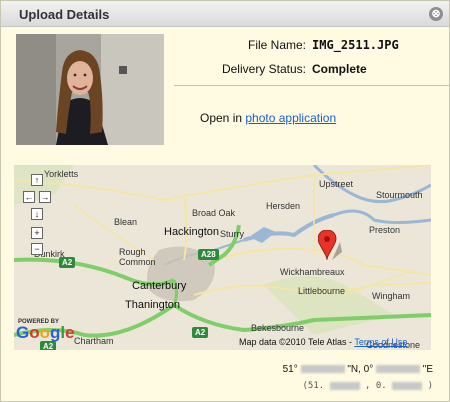  Describe the element at coordinates (29, 197) in the screenshot. I see `pan-left-icon: ←` at that location.